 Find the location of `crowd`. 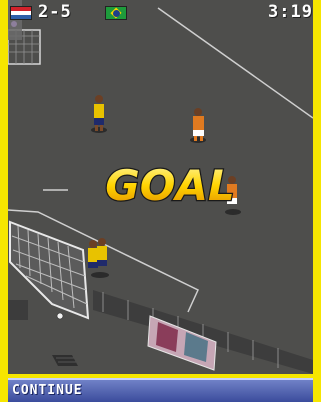

crowd is located at coordinates (15, 20).